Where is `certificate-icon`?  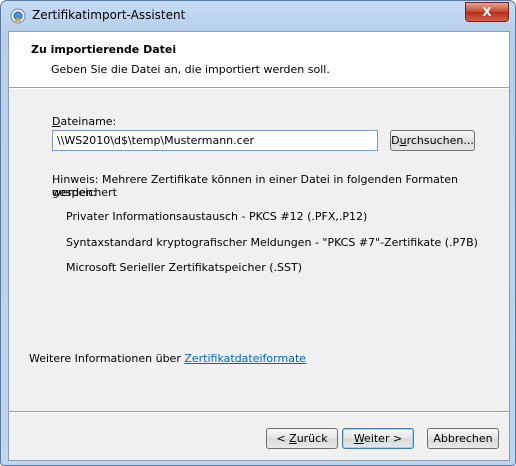 certificate-icon is located at coordinates (18, 16).